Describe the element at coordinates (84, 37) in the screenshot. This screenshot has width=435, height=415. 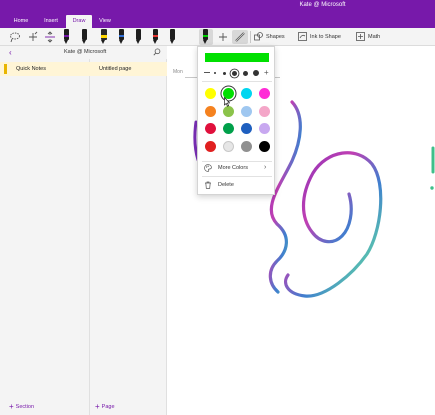
I see `pen-2-icon` at that location.